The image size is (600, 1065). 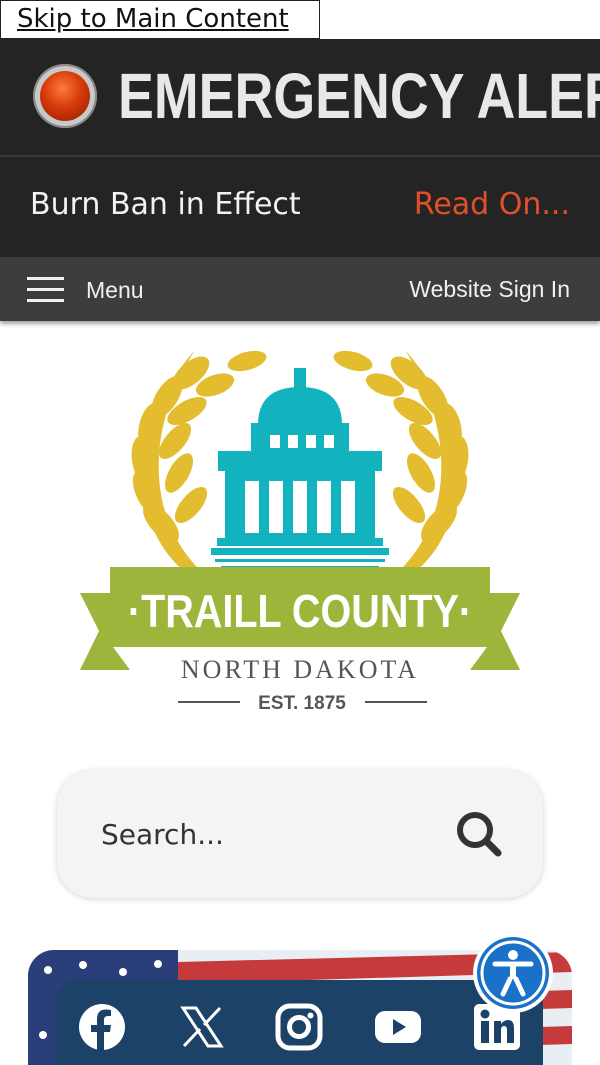 I want to click on youtube-icon, so click(x=398, y=1027).